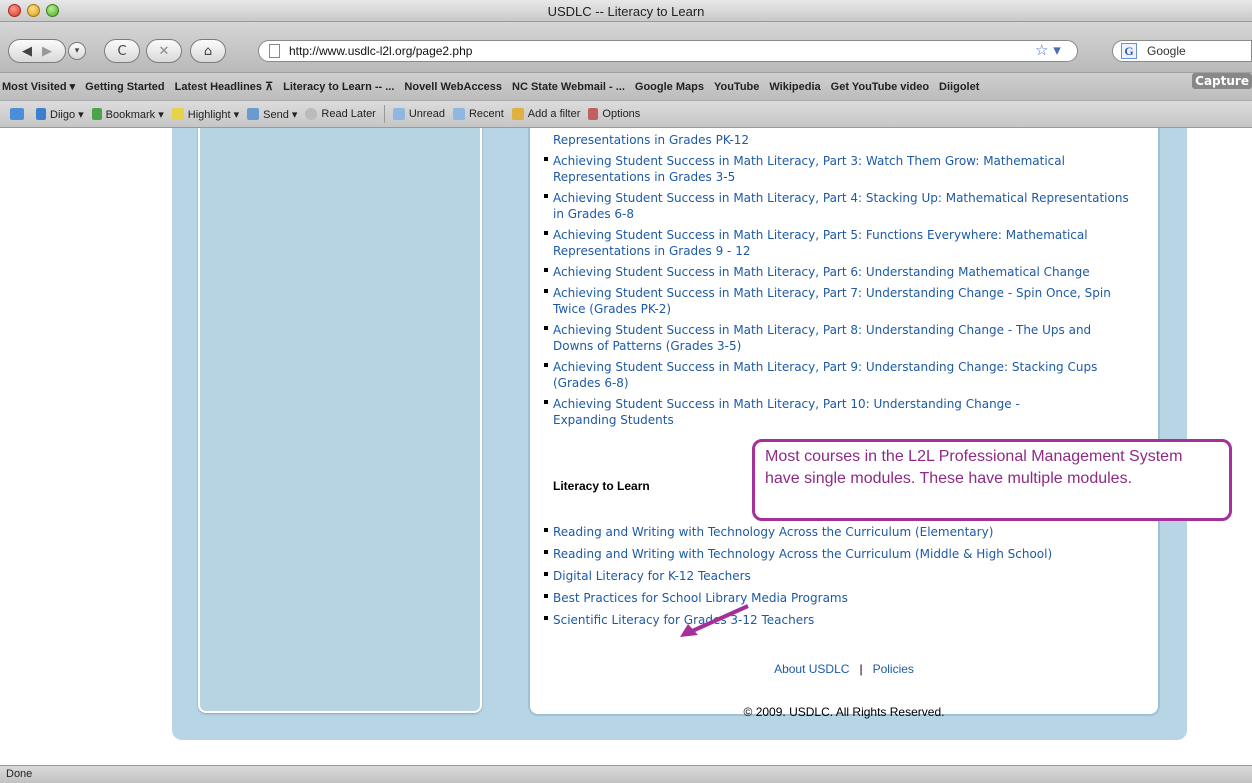  What do you see at coordinates (418, 114) in the screenshot?
I see `unread-button: Unread` at bounding box center [418, 114].